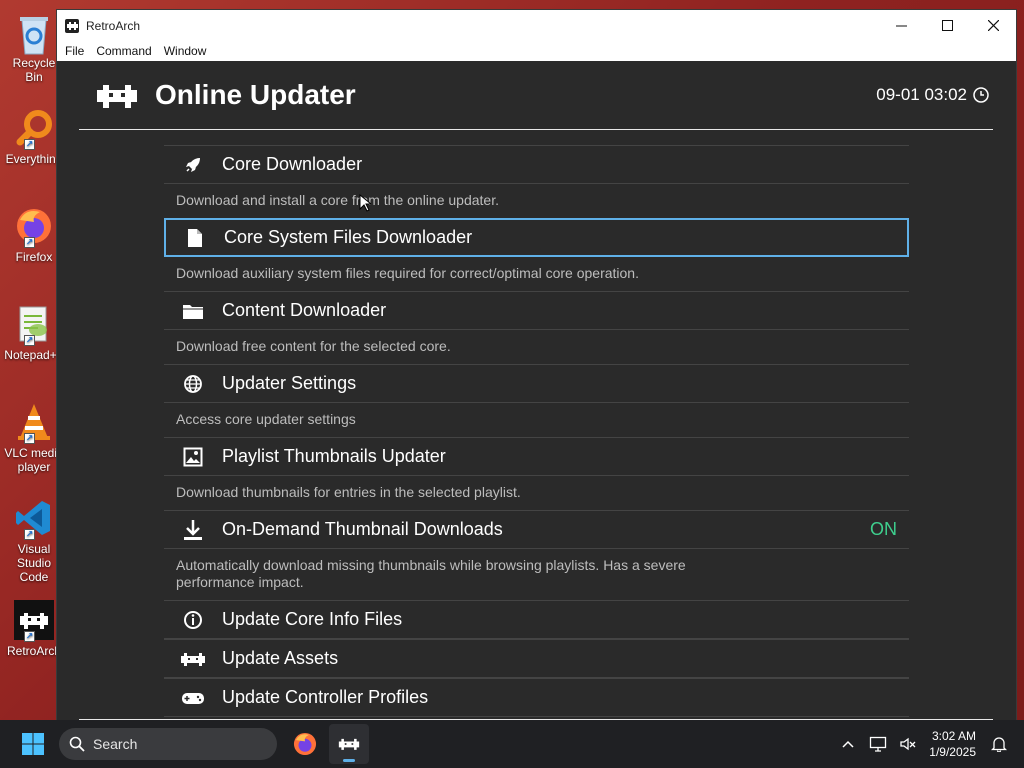  Describe the element at coordinates (193, 384) in the screenshot. I see `globe-icon` at that location.